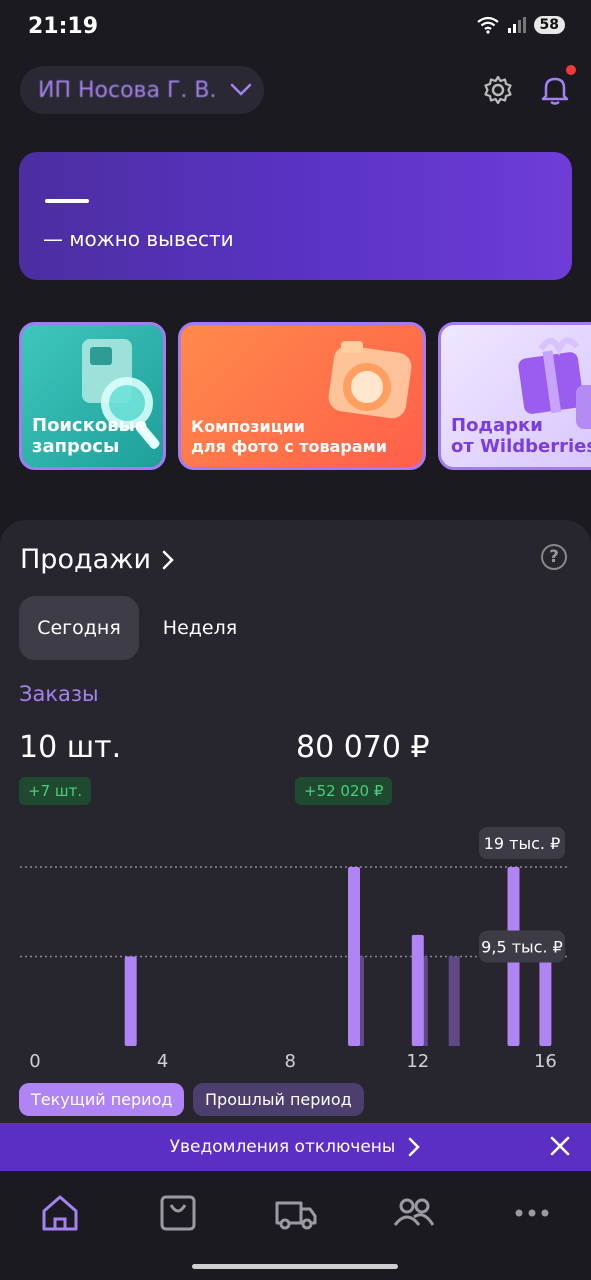 The height and width of the screenshot is (1280, 591). I want to click on gridline-label: 9,5 тыс. ₽, so click(522, 947).